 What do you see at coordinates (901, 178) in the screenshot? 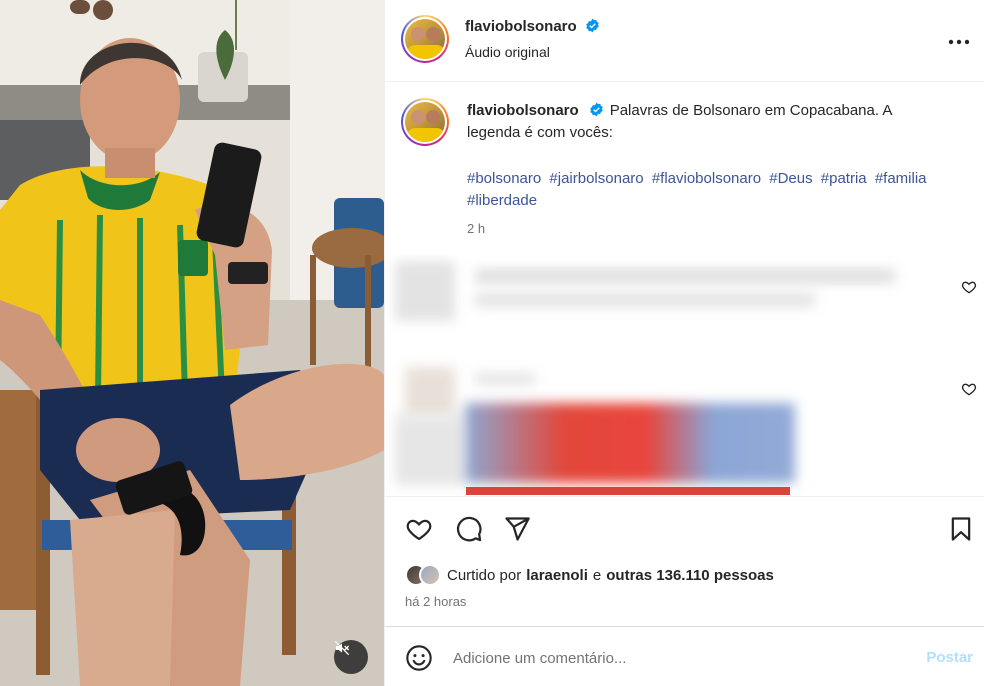
I see `hashtag-link: #familia` at bounding box center [901, 178].